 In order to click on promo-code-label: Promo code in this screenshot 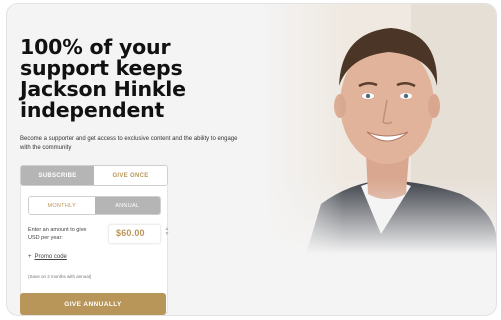, I will do `click(50, 257)`.